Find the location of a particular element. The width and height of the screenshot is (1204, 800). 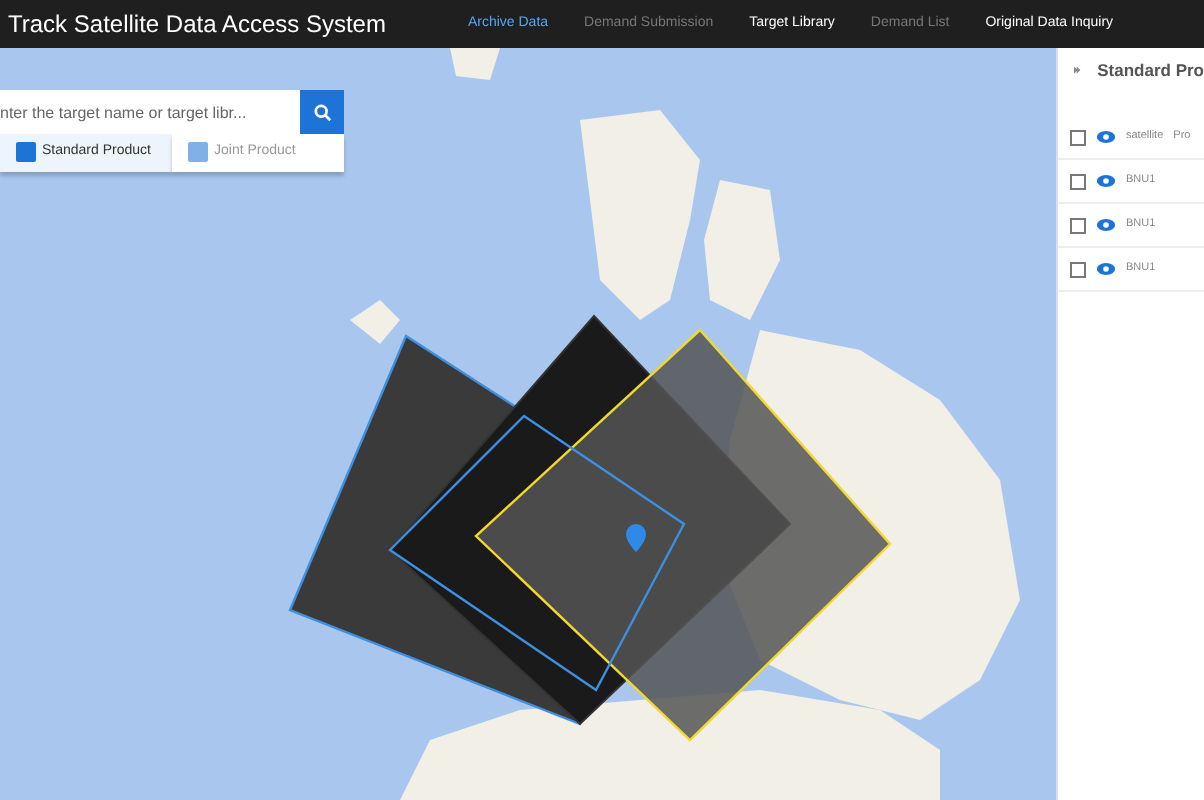

search-button is located at coordinates (322, 112).